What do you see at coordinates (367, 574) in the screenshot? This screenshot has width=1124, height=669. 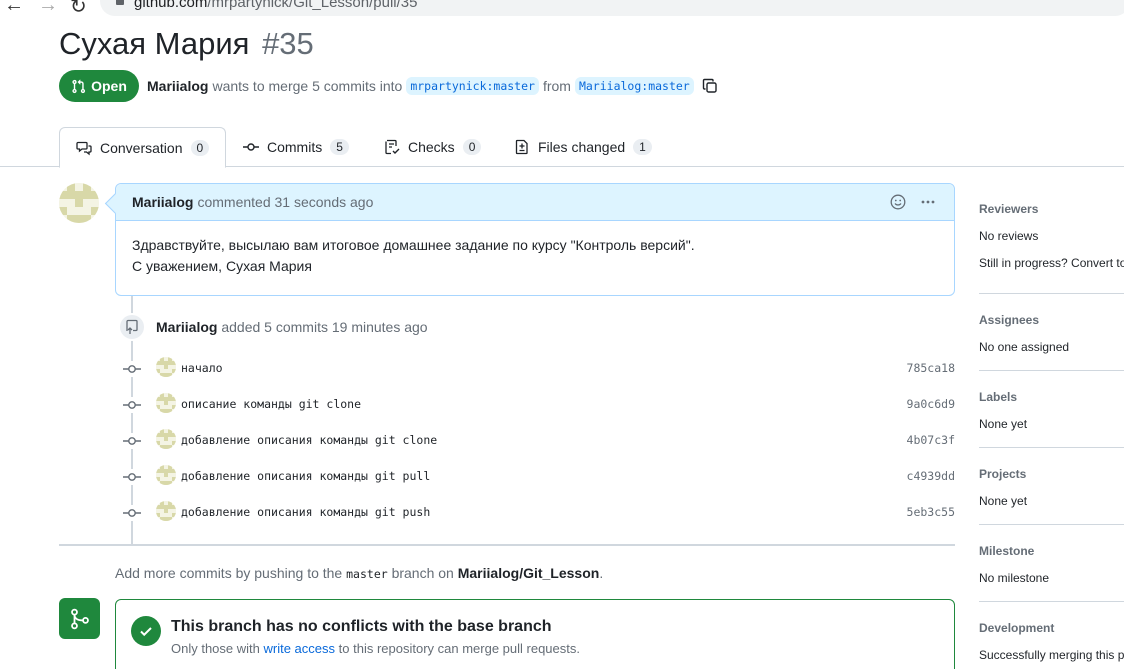 I see `branch-name: master` at bounding box center [367, 574].